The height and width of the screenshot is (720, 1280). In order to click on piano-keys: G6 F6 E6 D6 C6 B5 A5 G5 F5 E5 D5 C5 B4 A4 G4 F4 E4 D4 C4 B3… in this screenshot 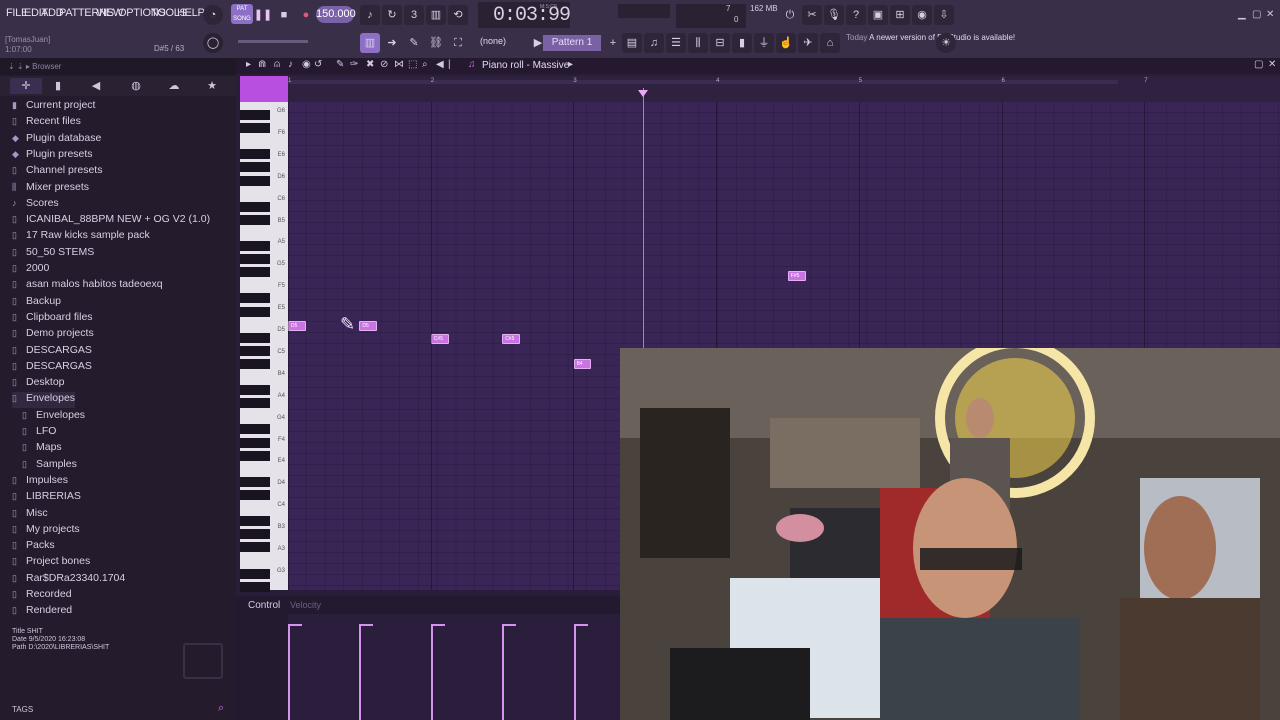, I will do `click(264, 347)`.